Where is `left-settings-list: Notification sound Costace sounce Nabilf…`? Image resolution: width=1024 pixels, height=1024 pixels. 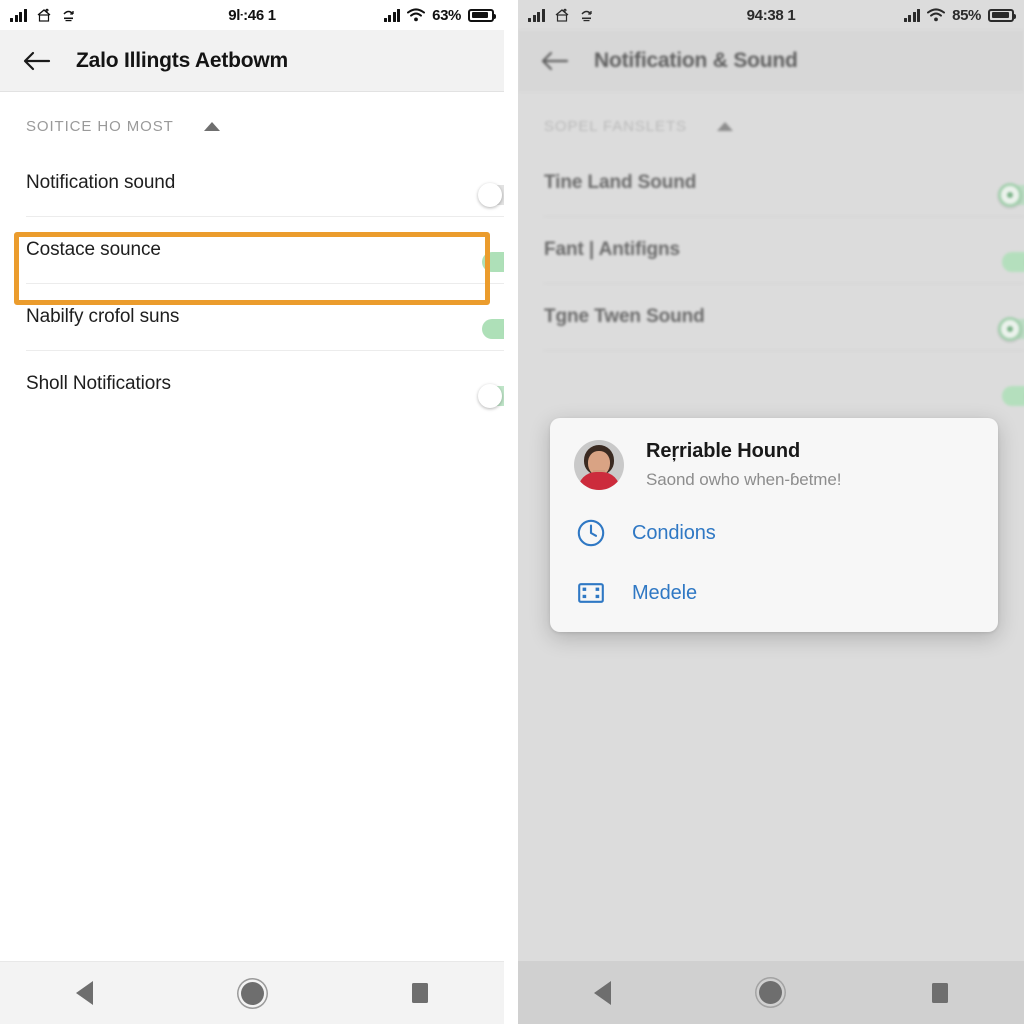
left-settings-list: Notification sound Costace sounce Nabilf… is located at coordinates (252, 283).